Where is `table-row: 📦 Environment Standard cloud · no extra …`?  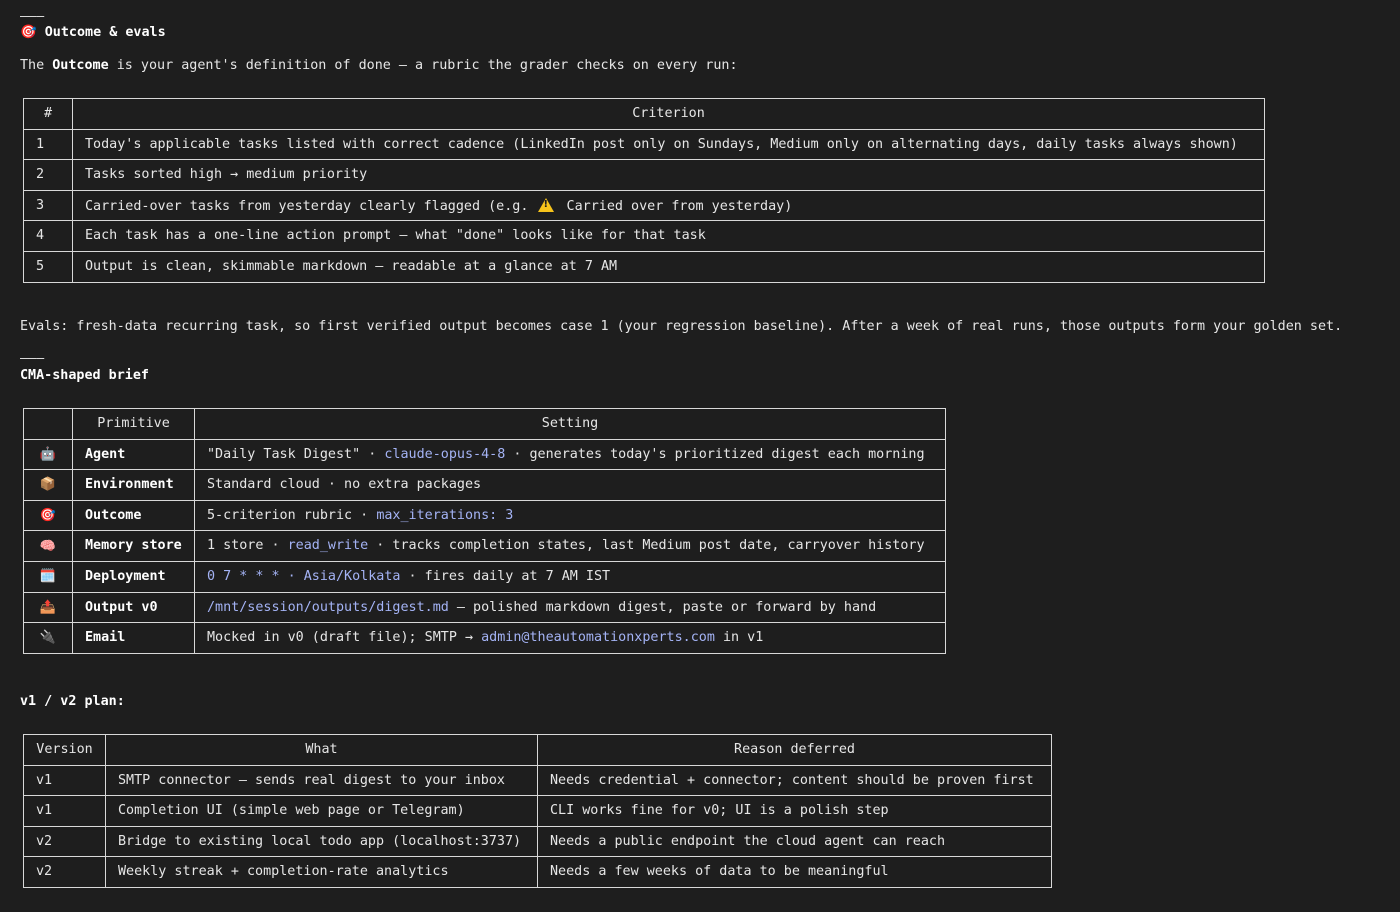
table-row: 📦 Environment Standard cloud · no extra … is located at coordinates (484, 485).